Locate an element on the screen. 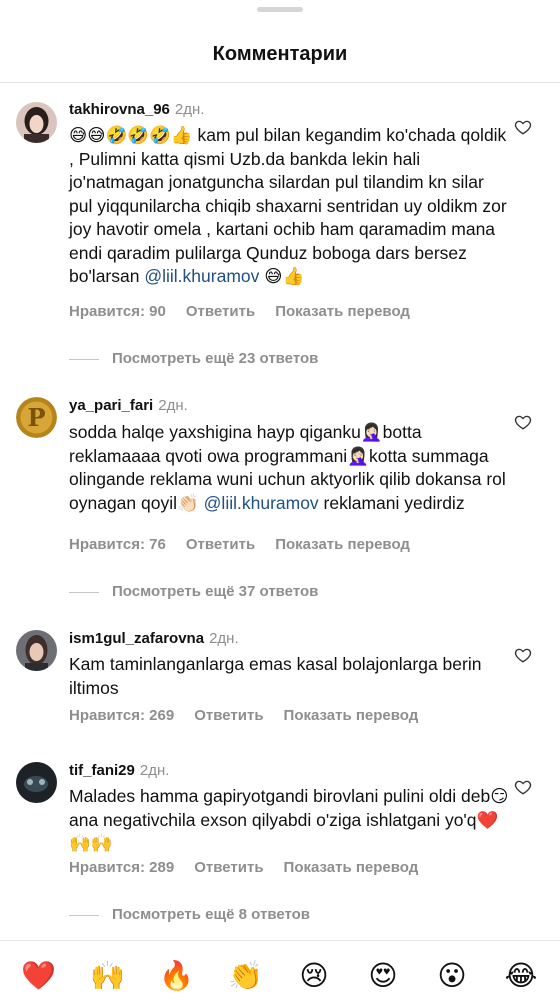 Image resolution: width=560 pixels, height=1008 pixels. username: ism1gul_zafarovna is located at coordinates (136, 638).